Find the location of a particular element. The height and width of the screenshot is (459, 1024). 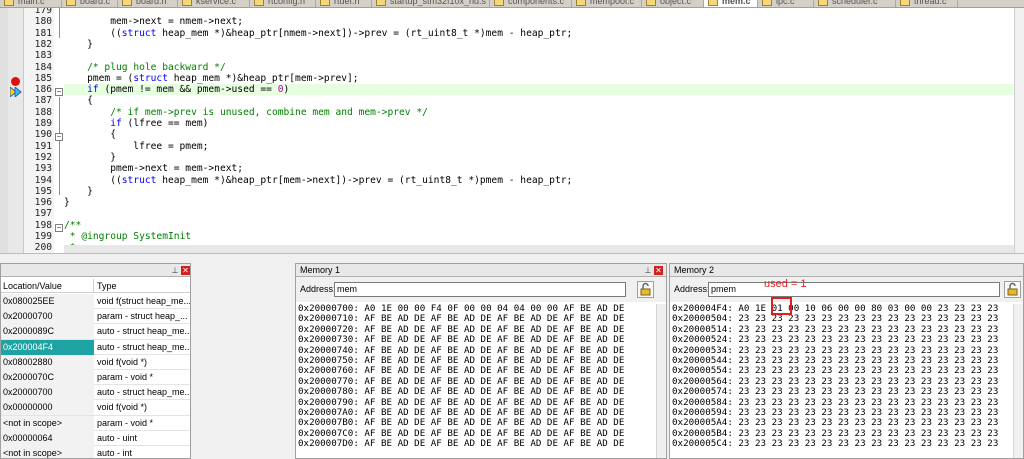

location-value: 0x08002880 is located at coordinates (47, 362).